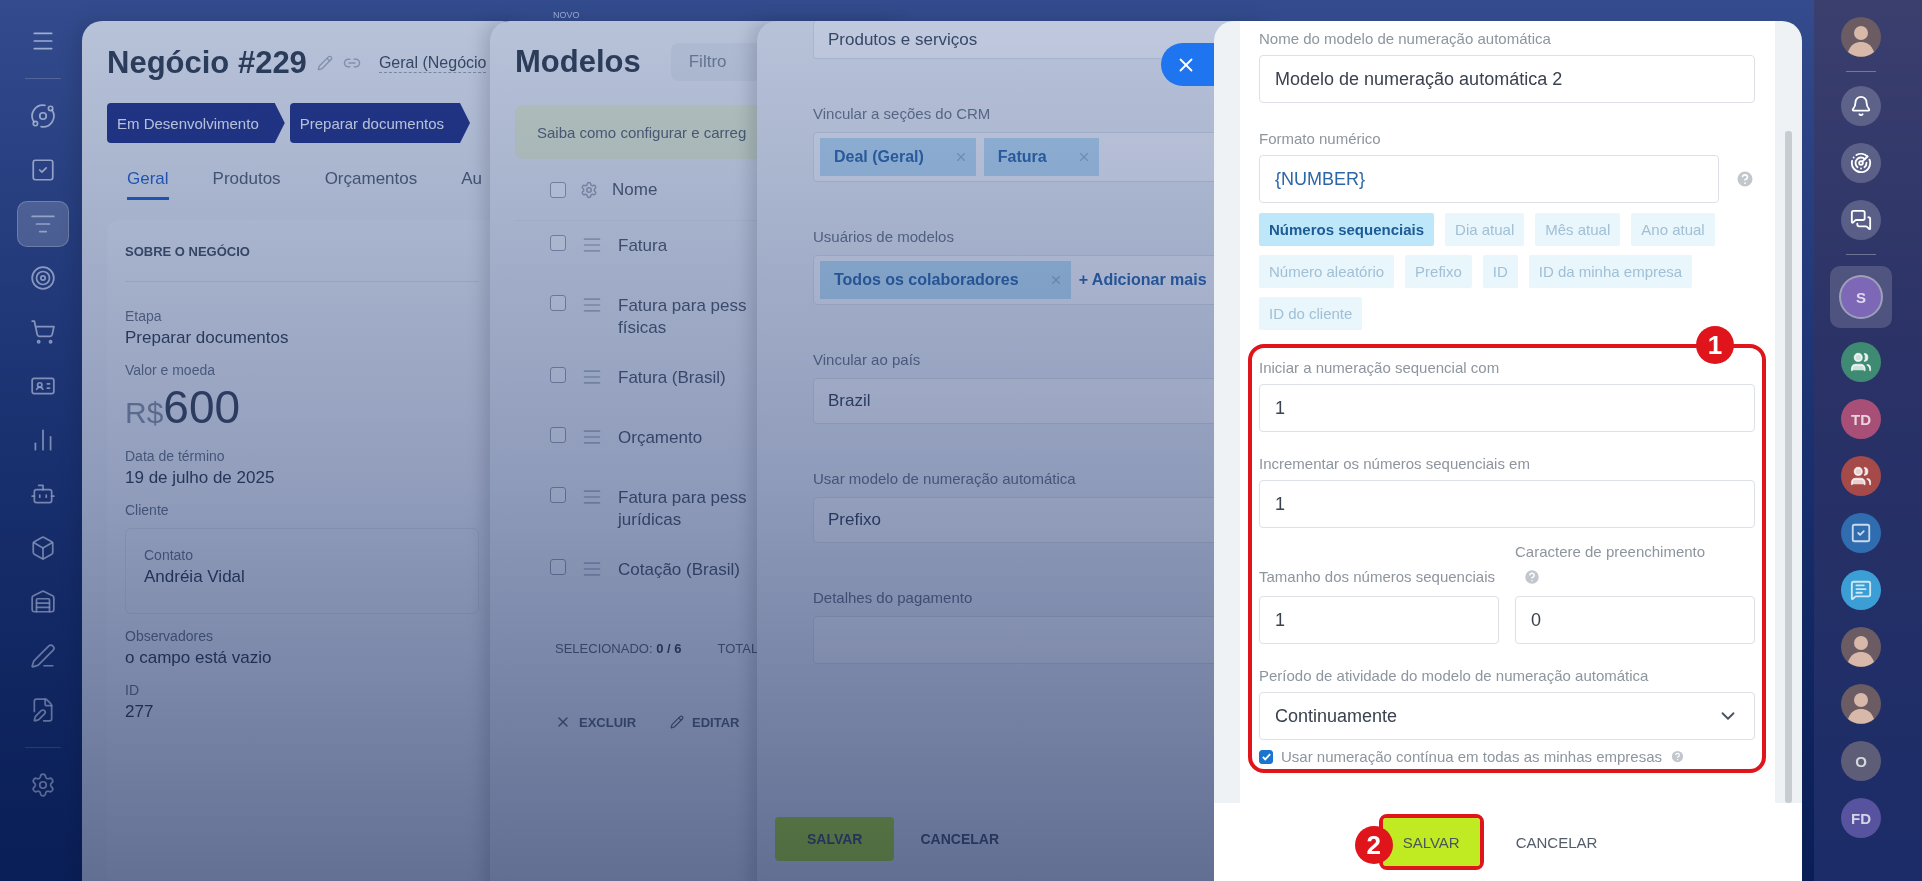  Describe the element at coordinates (169, 555) in the screenshot. I see `field-label: Contato` at that location.